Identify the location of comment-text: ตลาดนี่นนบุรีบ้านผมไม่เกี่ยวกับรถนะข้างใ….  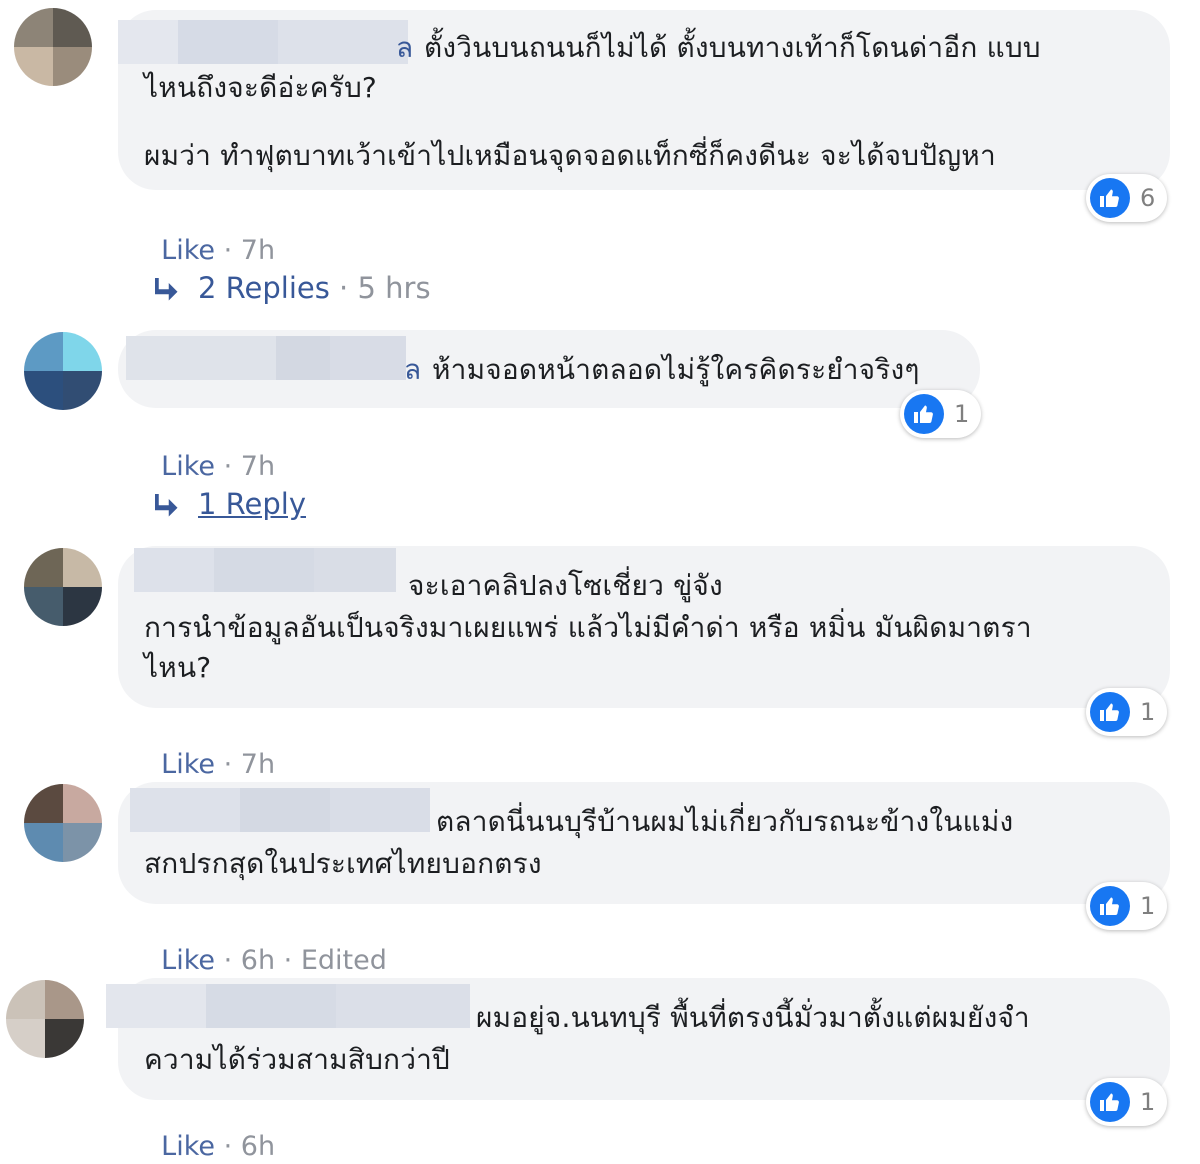
(725, 821).